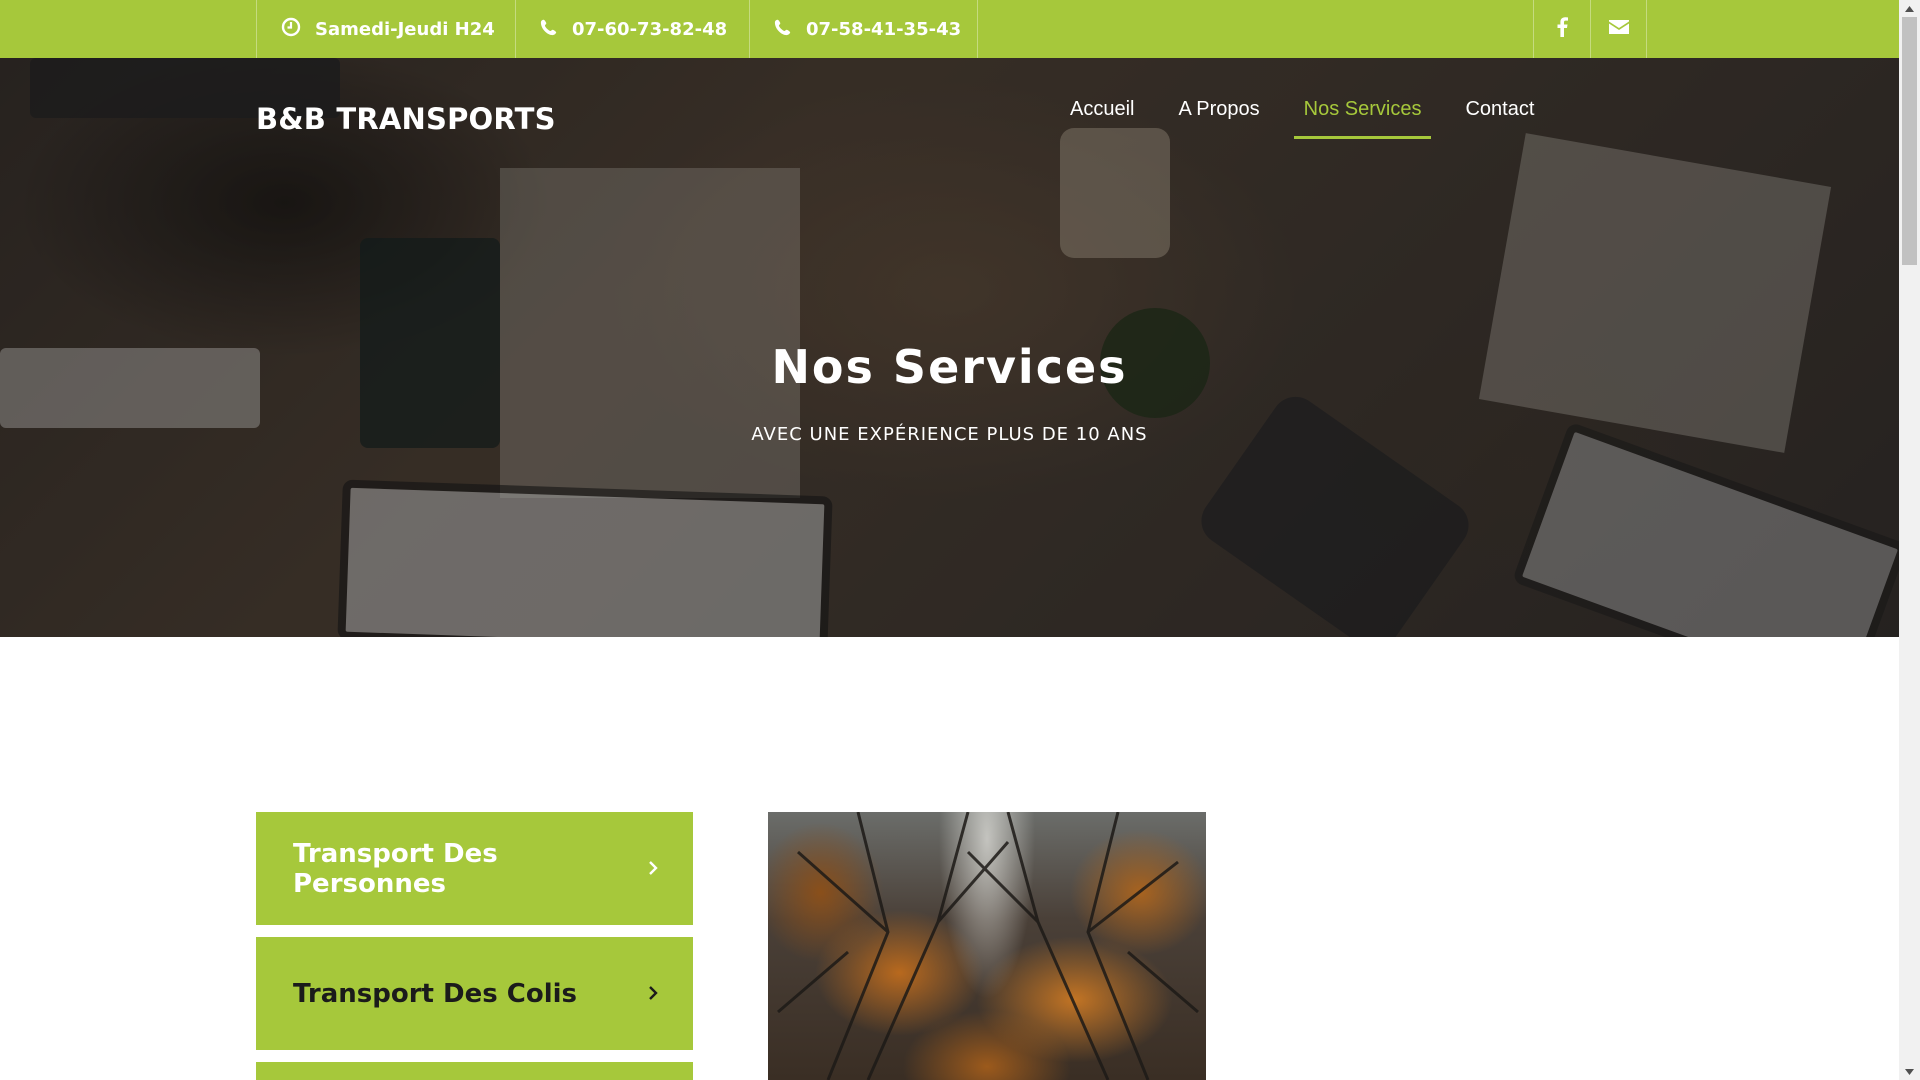 Image resolution: width=1920 pixels, height=1080 pixels. I want to click on main-nav: Accueil A Propos Nos Services Contact, so click(1324, 118).